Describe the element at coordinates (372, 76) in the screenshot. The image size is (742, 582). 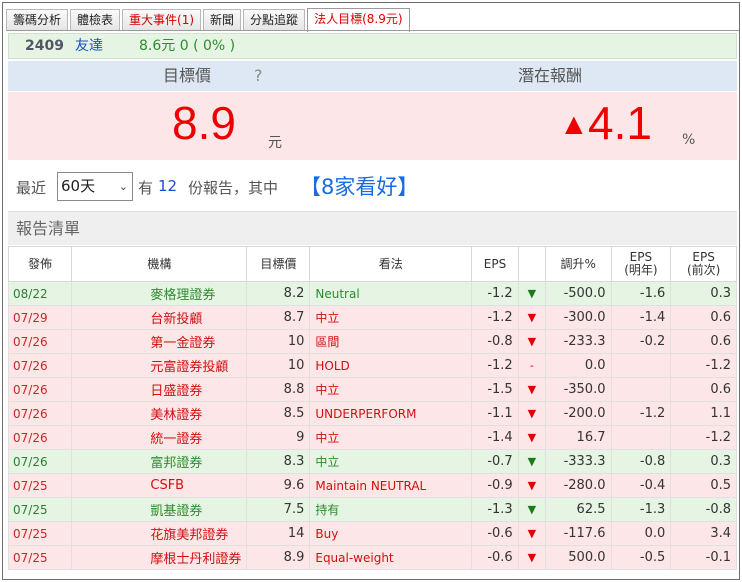
I see `target-header: 目標價 ? 潛在報酬` at that location.